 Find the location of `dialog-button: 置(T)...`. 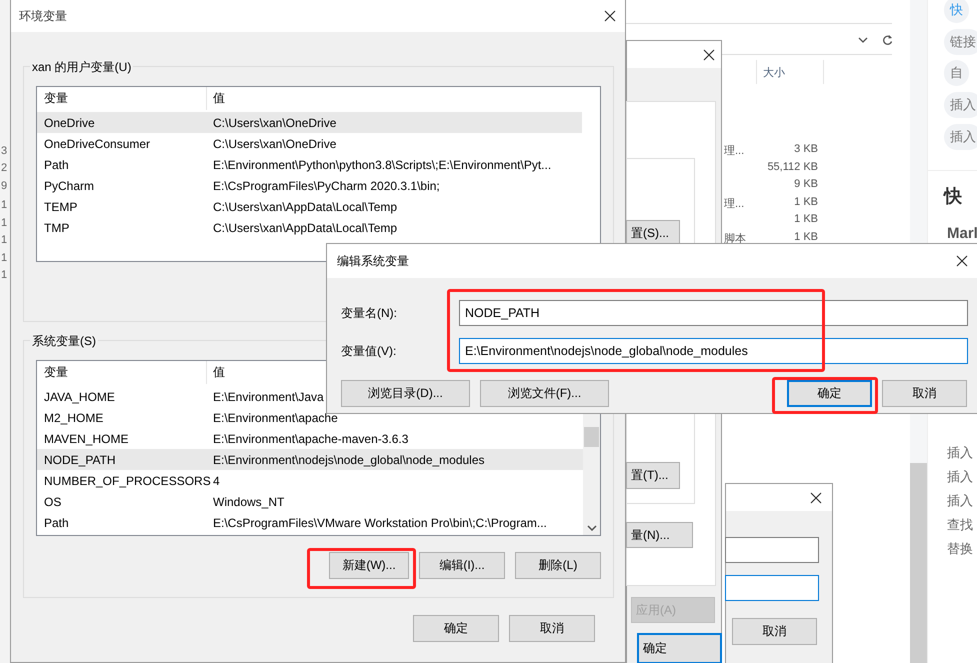

dialog-button: 置(T)... is located at coordinates (653, 475).